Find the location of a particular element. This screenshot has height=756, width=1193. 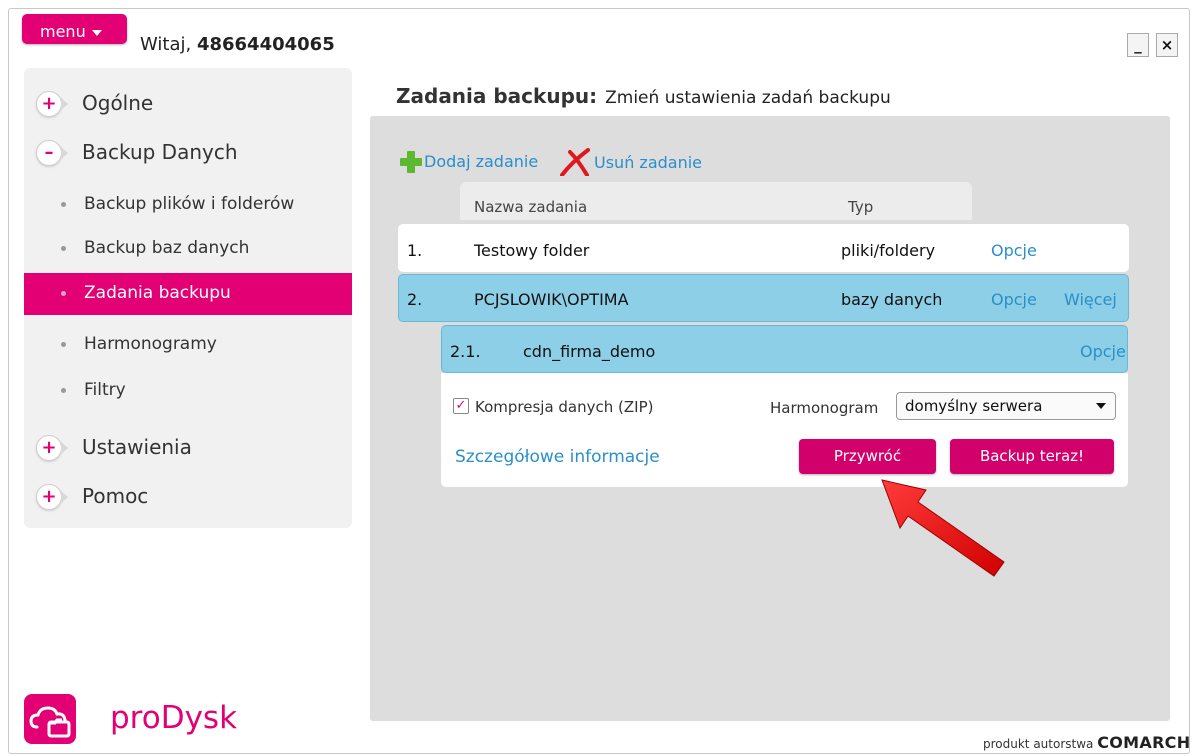

sidebar-item-label: Backup baz danych is located at coordinates (167, 248).